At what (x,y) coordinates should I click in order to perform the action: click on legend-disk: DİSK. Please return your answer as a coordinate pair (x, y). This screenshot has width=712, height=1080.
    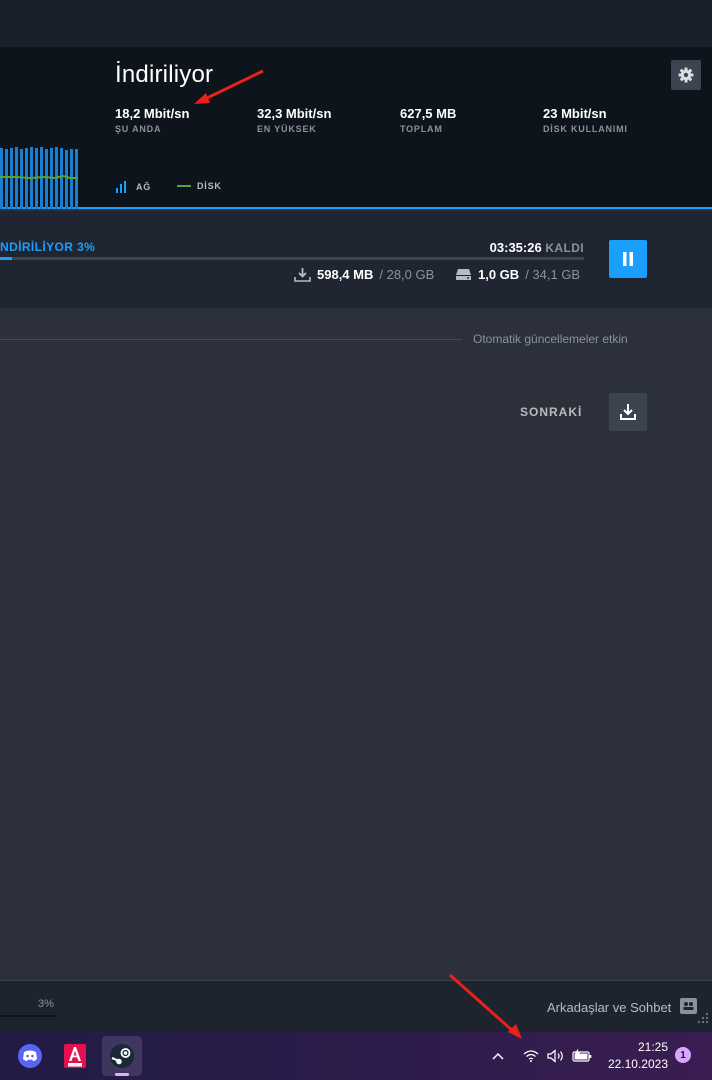
    Looking at the image, I should click on (199, 186).